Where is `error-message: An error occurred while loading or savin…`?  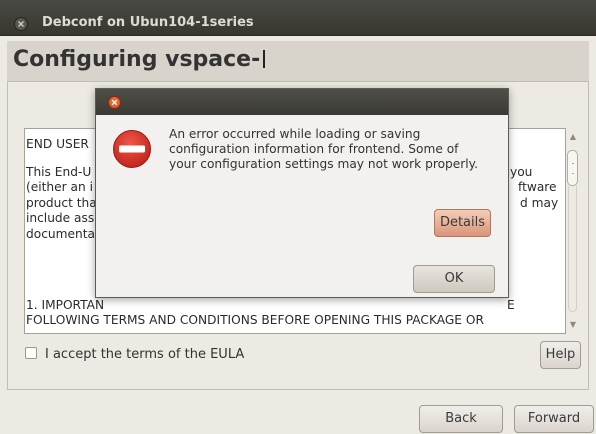 error-message: An error occurred while loading or savin… is located at coordinates (339, 149).